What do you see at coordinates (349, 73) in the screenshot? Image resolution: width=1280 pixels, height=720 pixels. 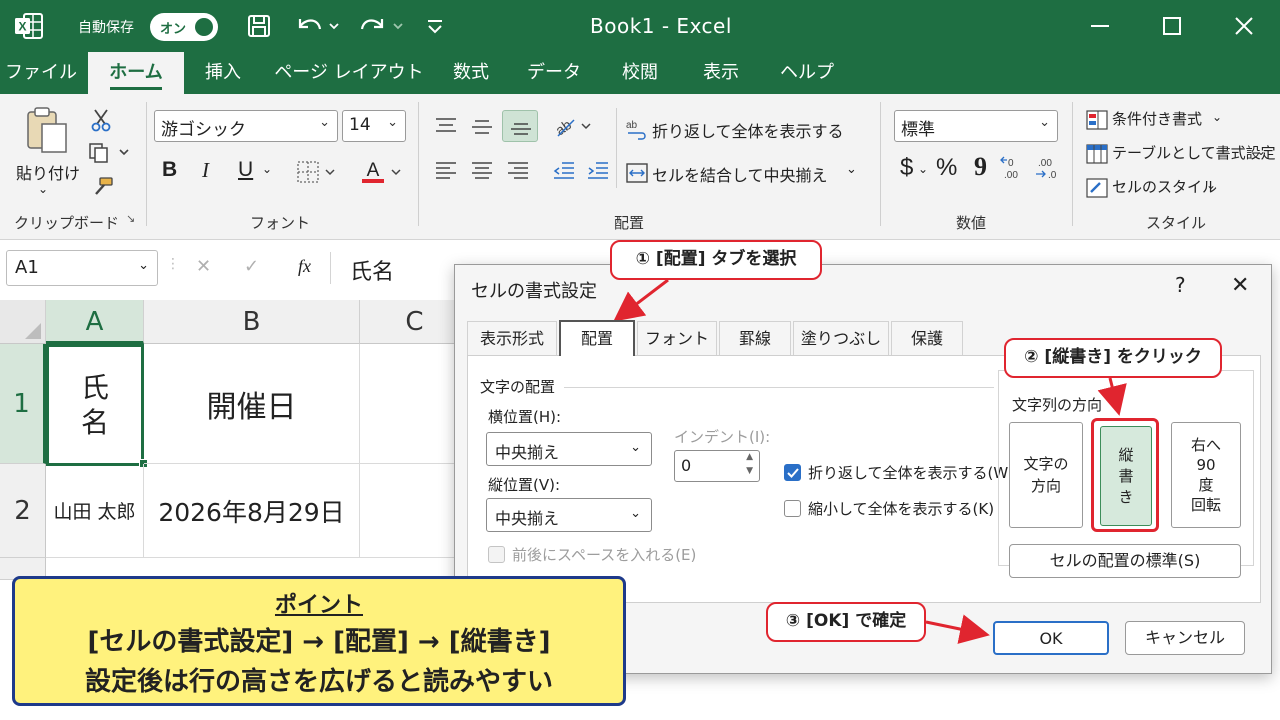 I see `tab-page-layout: ページ レイアウト` at bounding box center [349, 73].